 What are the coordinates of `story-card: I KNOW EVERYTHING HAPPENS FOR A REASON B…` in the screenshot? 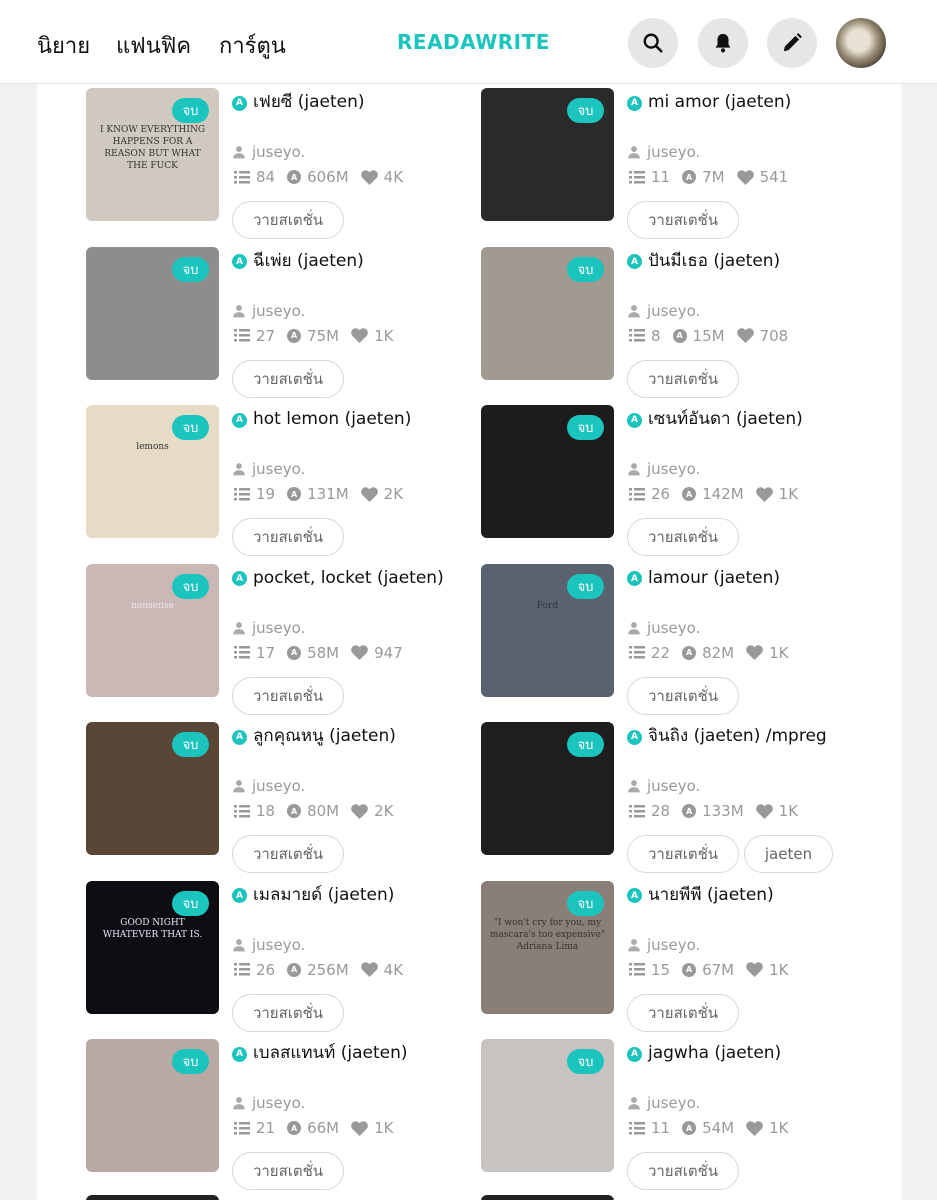 It's located at (286, 163).